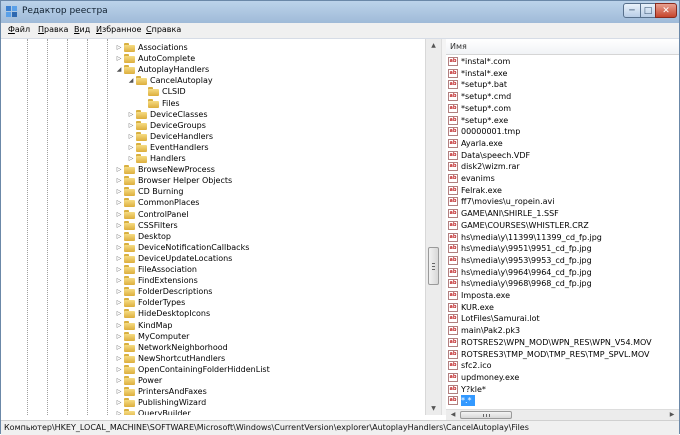 The height and width of the screenshot is (435, 680). Describe the element at coordinates (485, 120) in the screenshot. I see `value-name: *setup*.exe` at that location.